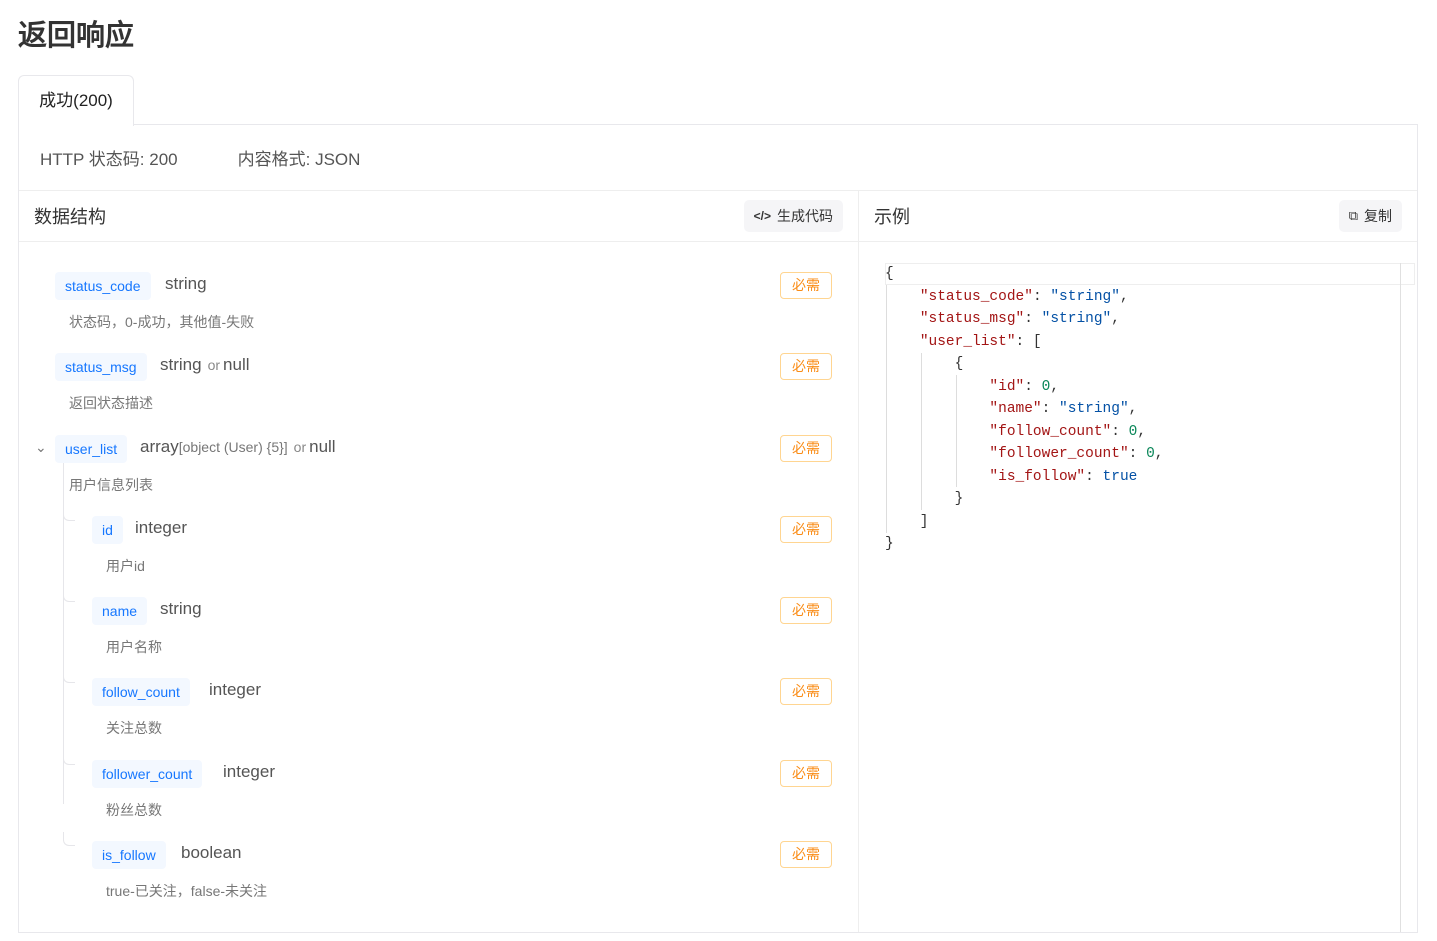 The height and width of the screenshot is (941, 1437). What do you see at coordinates (438, 393) in the screenshot?
I see `field-row: status_msg string or null 返回状态描述 必需` at bounding box center [438, 393].